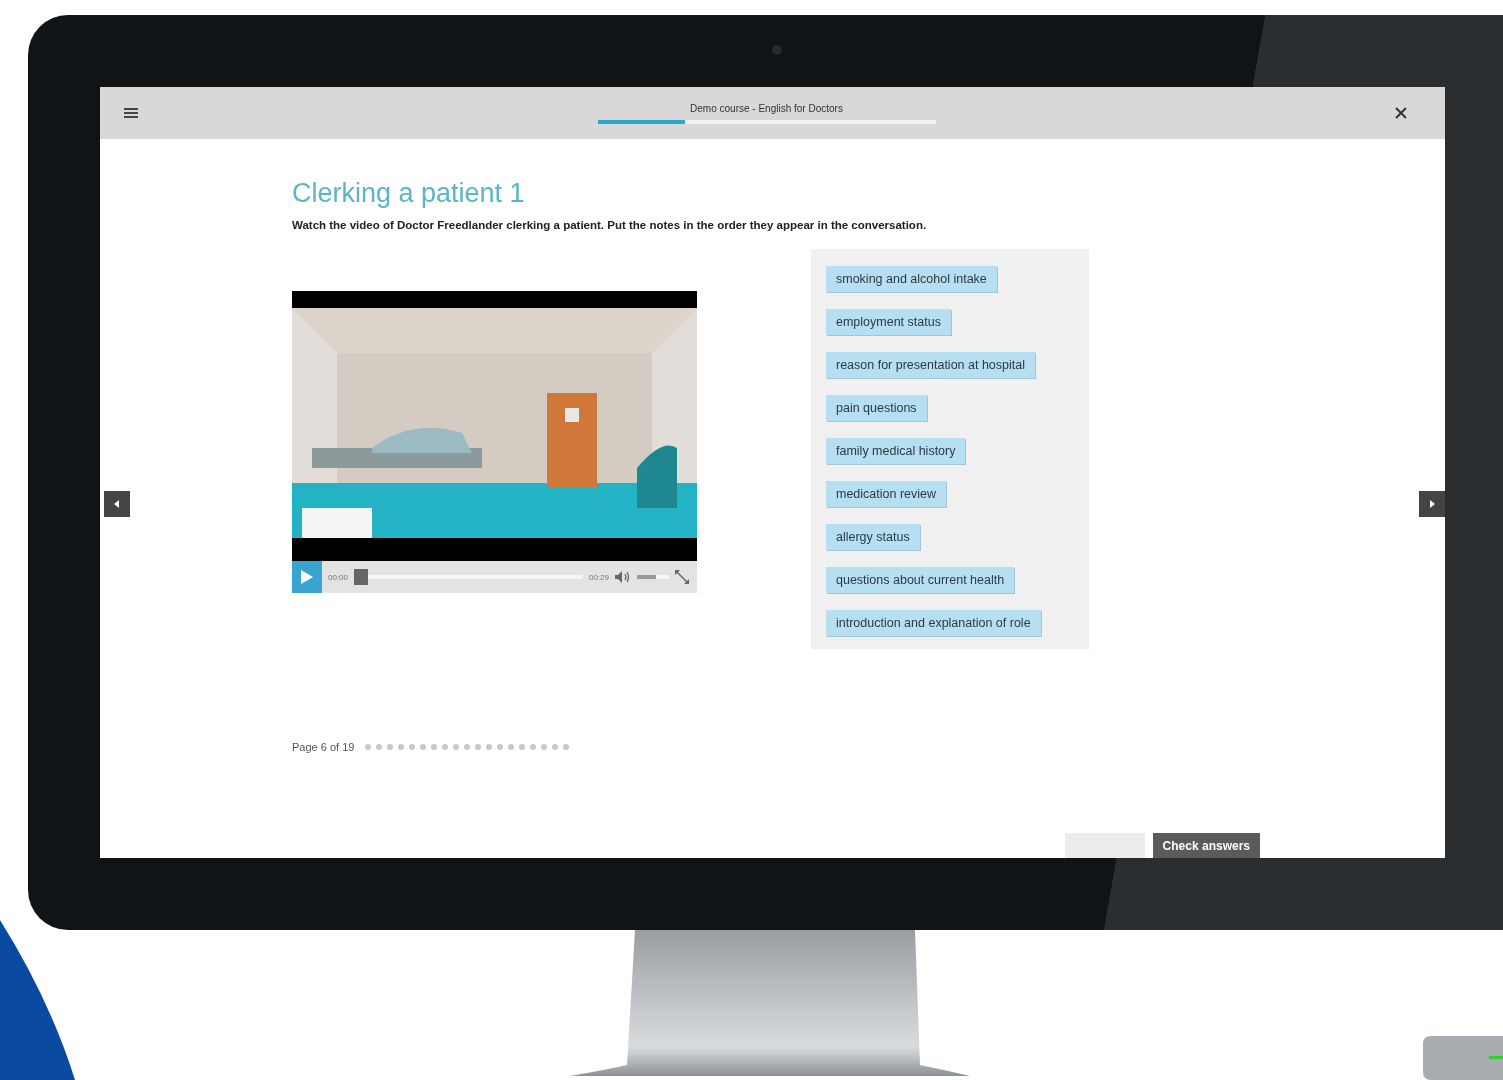  I want to click on note-chip: allergy status, so click(873, 537).